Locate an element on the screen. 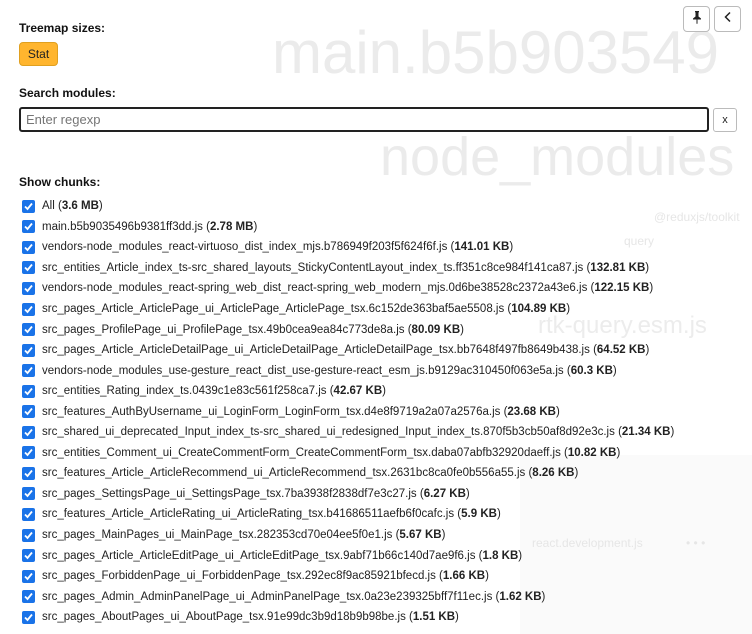 Image resolution: width=752 pixels, height=634 pixels. chunk-size: 8.26 KB is located at coordinates (553, 473).